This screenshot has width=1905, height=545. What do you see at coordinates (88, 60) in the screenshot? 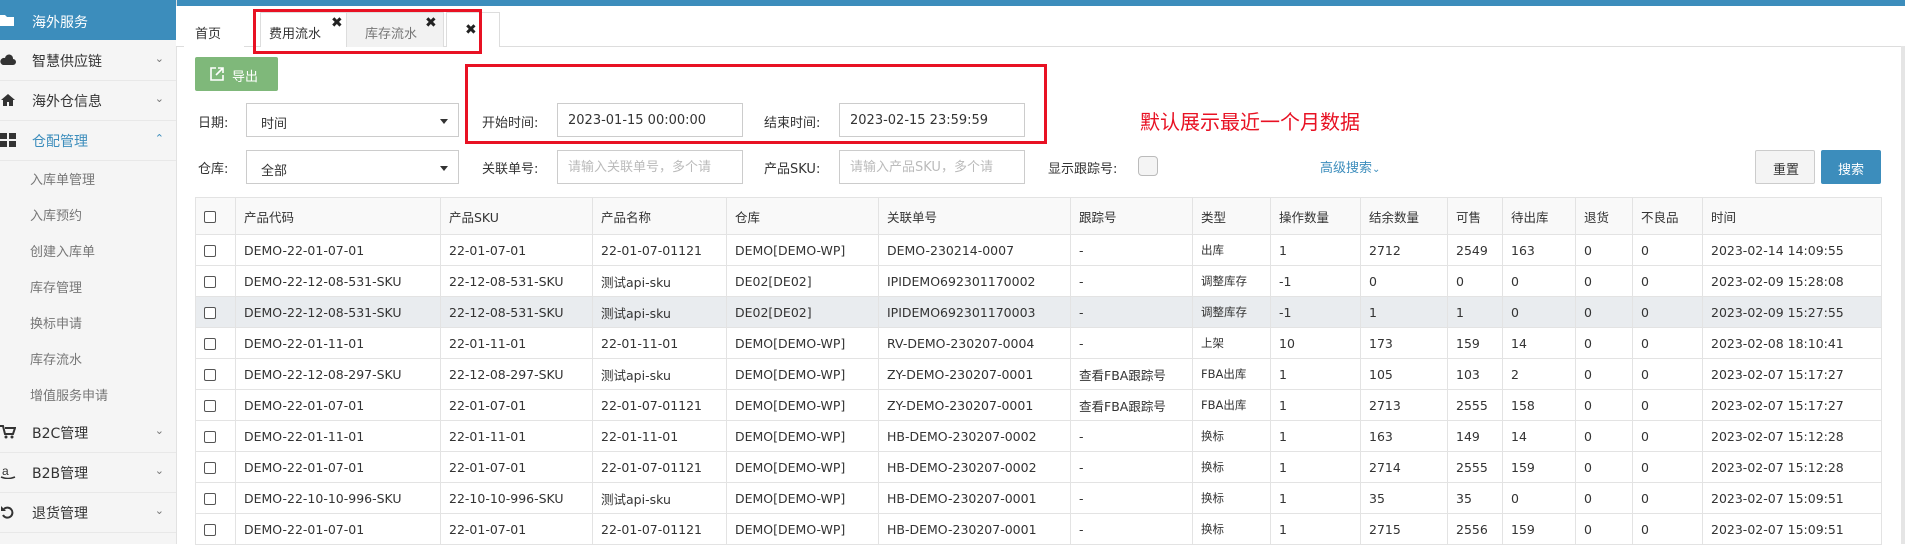
I see `sidebar-item-supply-chain: 智慧供应链 ⌄` at bounding box center [88, 60].